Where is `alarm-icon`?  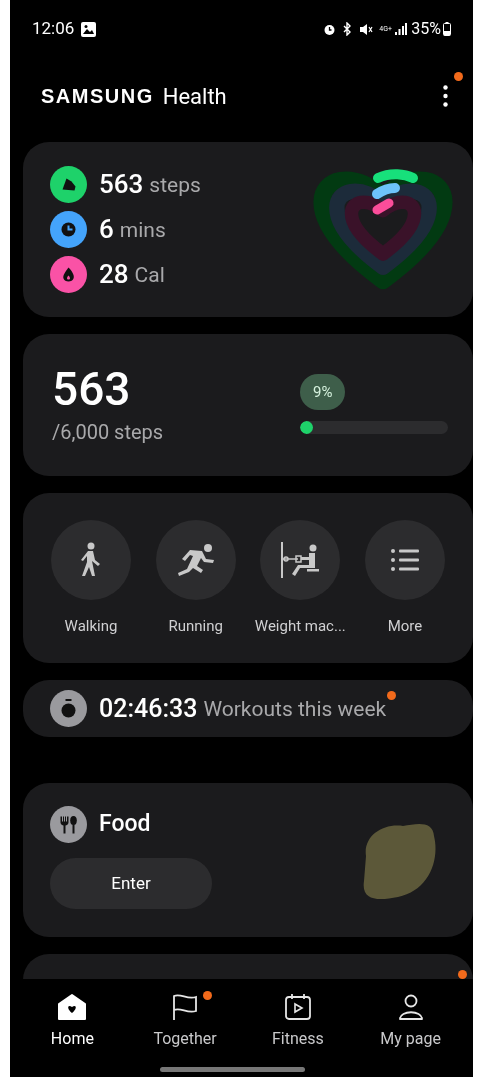
alarm-icon is located at coordinates (330, 29).